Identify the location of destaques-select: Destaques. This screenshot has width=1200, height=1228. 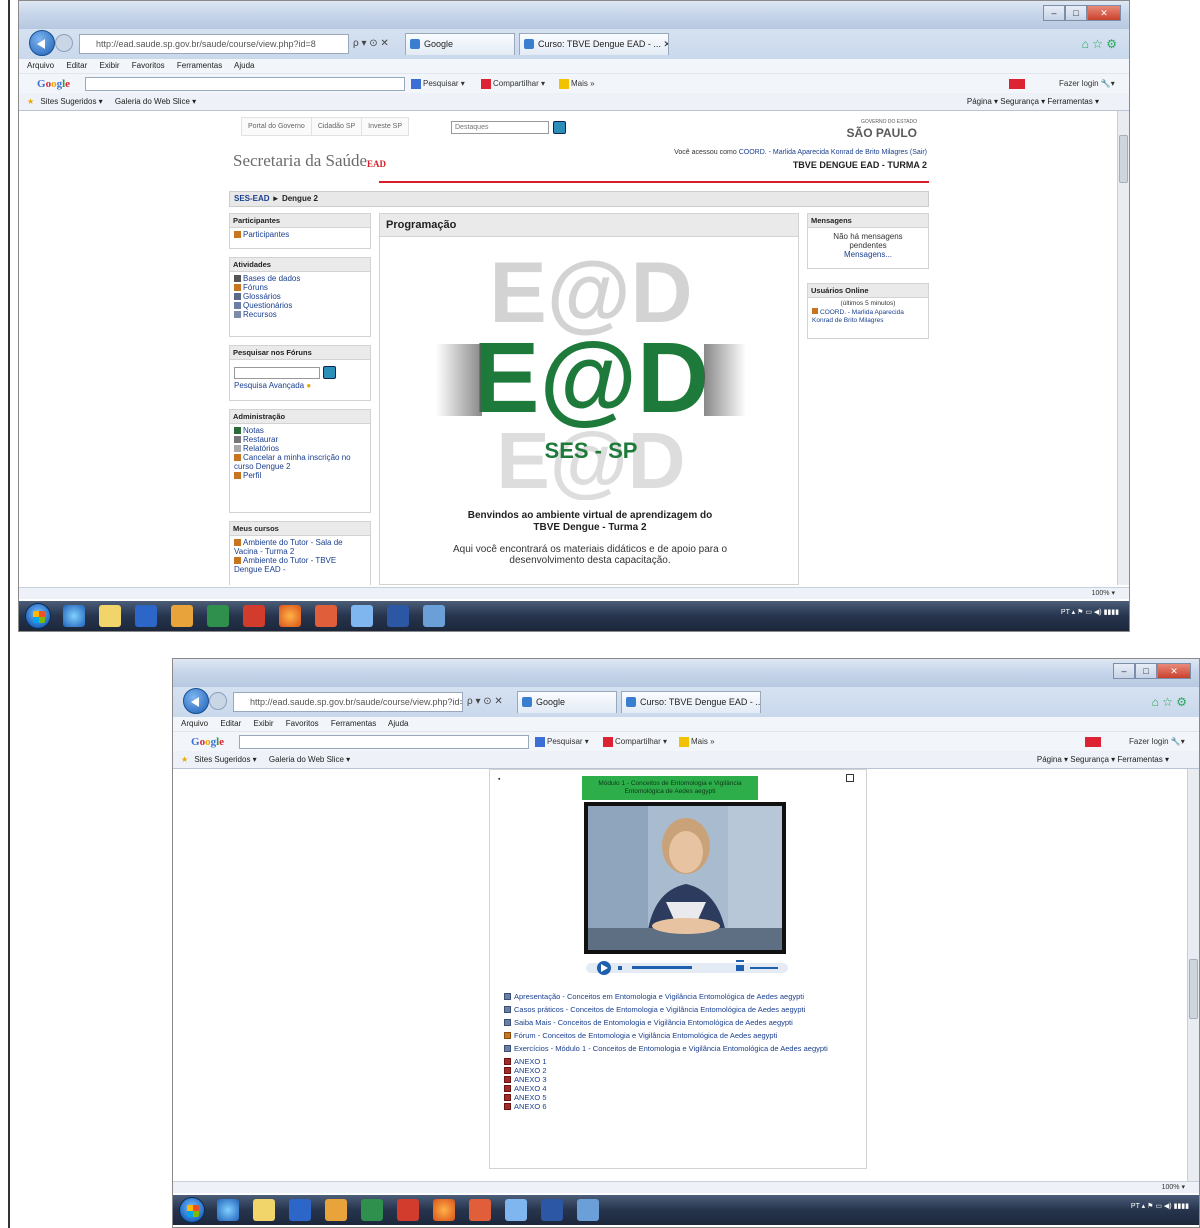
(500, 127).